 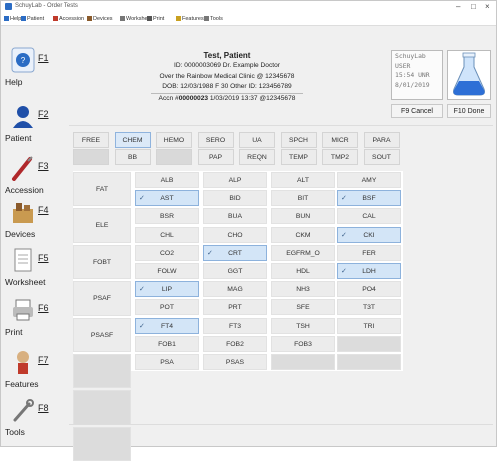 What do you see at coordinates (12, 19) in the screenshot?
I see `menu-item-help: Help` at bounding box center [12, 19].